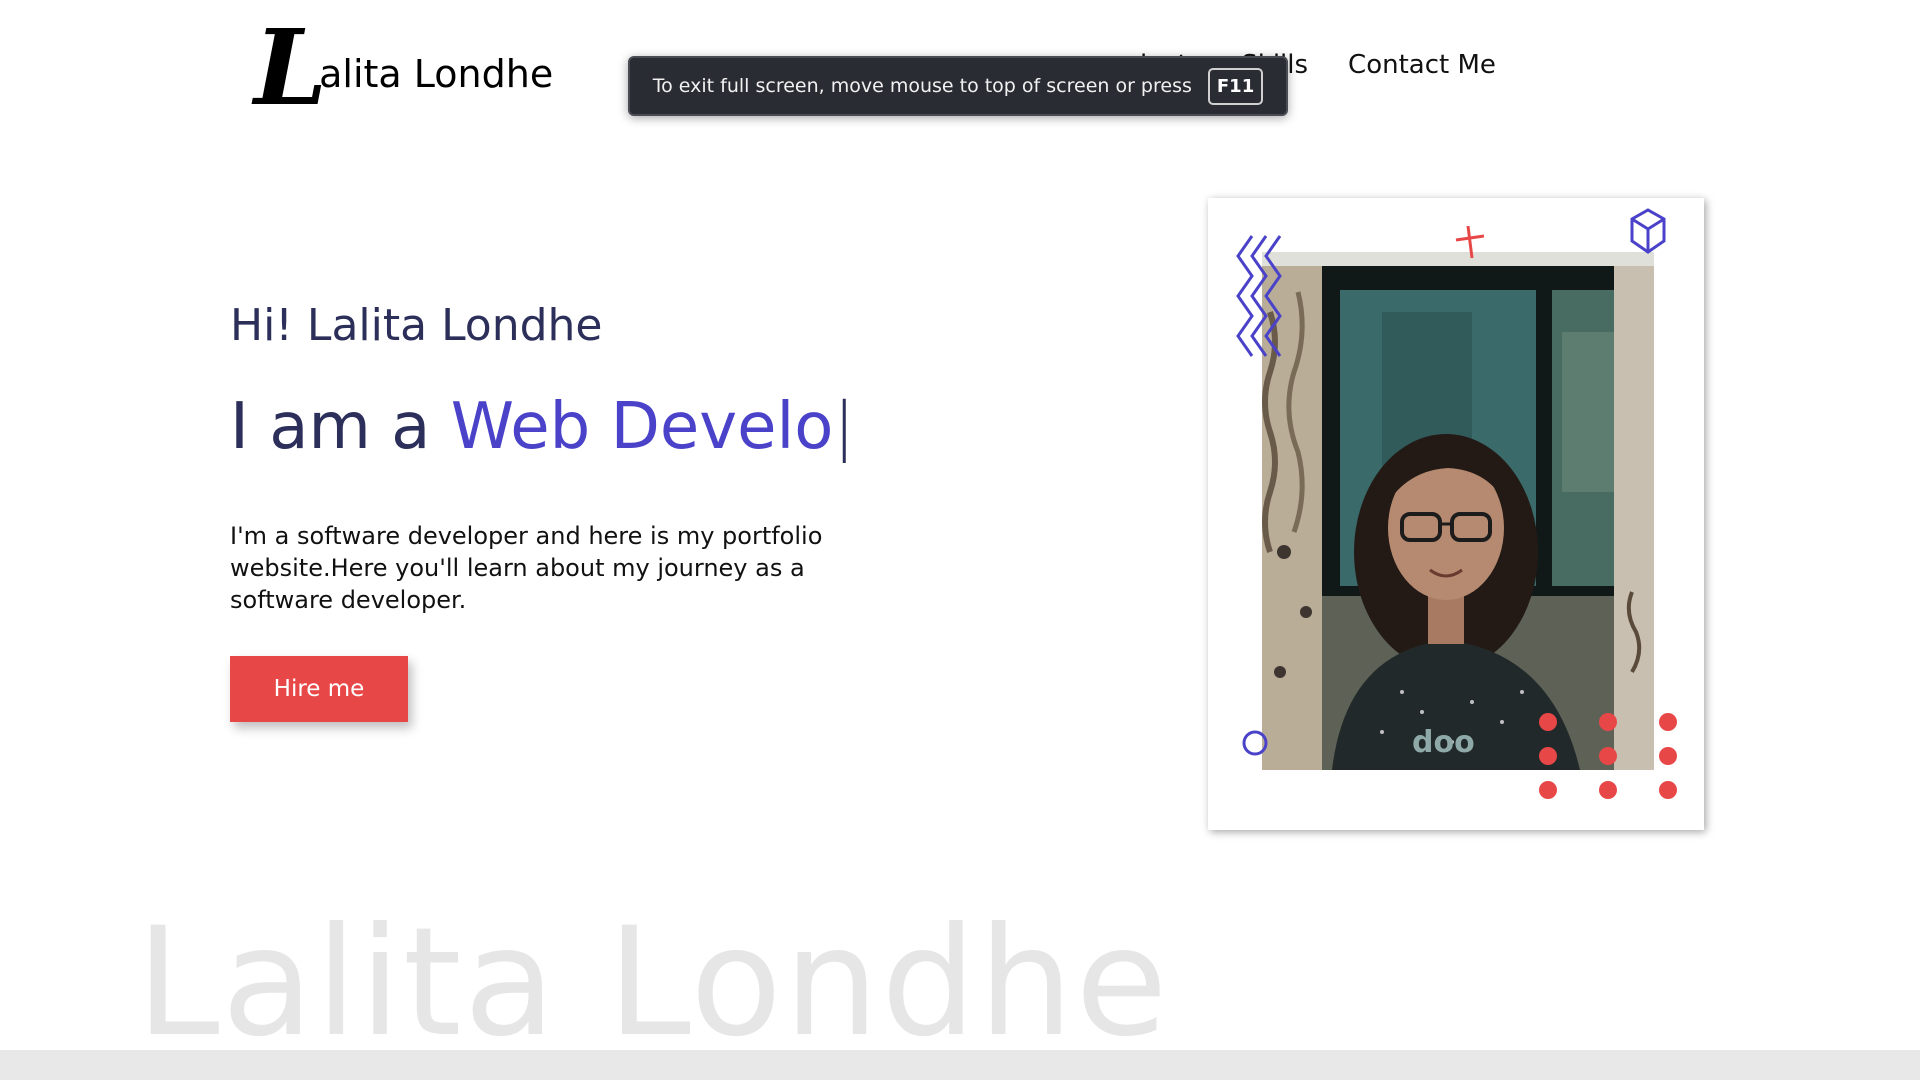 The height and width of the screenshot is (1080, 1920). I want to click on site-logo: L alita Londhe, so click(404, 67).